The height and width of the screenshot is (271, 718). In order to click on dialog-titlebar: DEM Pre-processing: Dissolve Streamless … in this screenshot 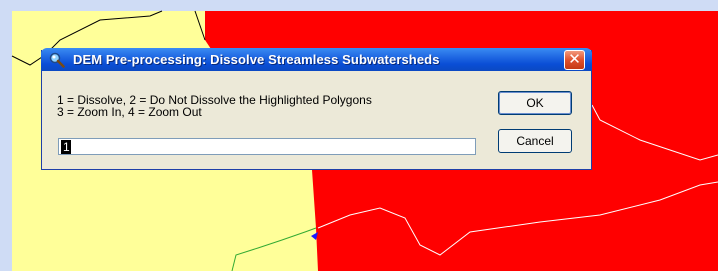, I will do `click(316, 59)`.